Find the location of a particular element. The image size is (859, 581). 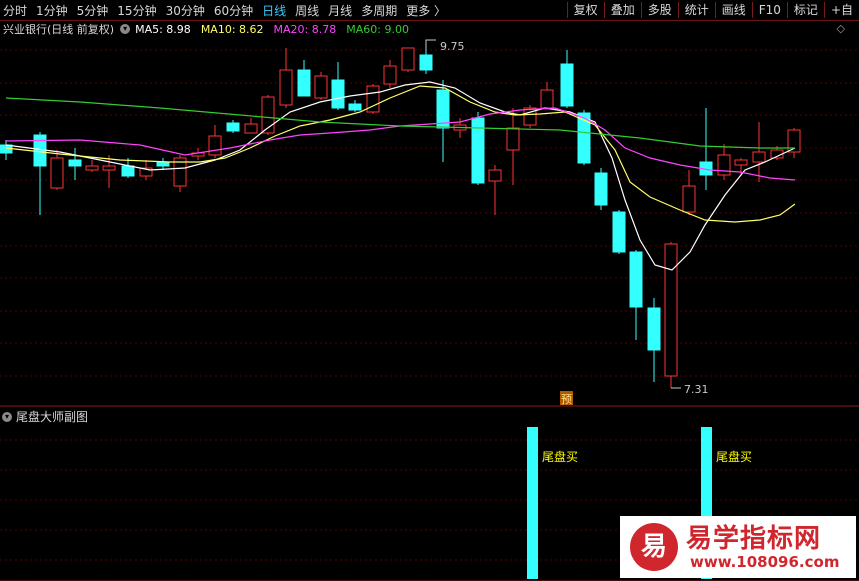

high-price-label: 9.75 is located at coordinates (452, 46).